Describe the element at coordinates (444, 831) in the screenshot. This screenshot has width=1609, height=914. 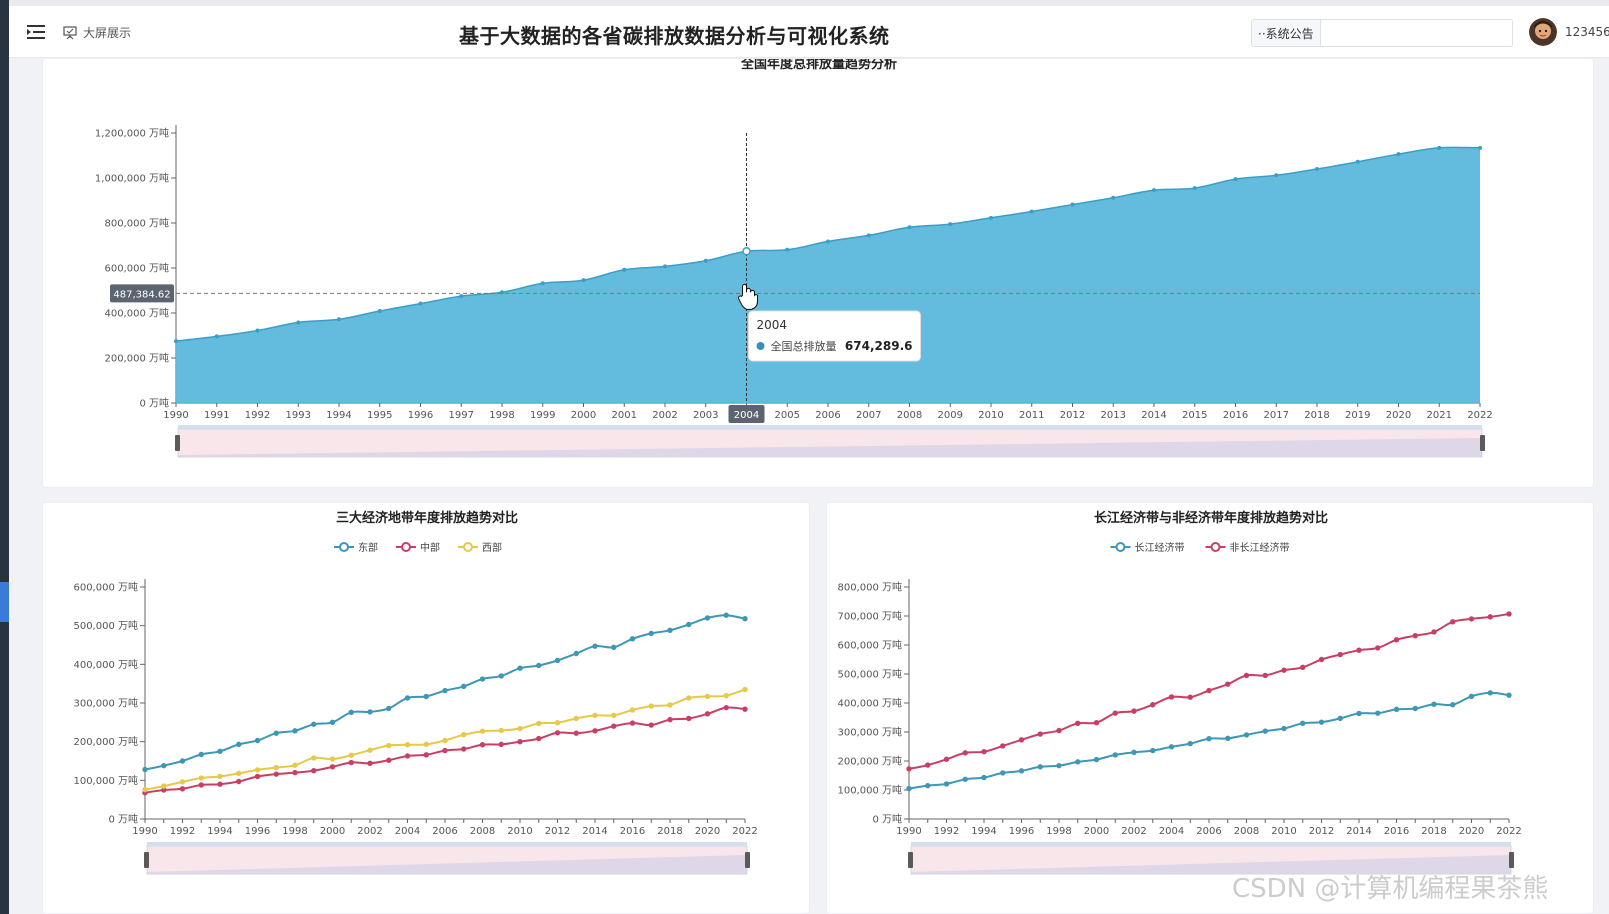
I see `x-tick-label: 2006` at that location.